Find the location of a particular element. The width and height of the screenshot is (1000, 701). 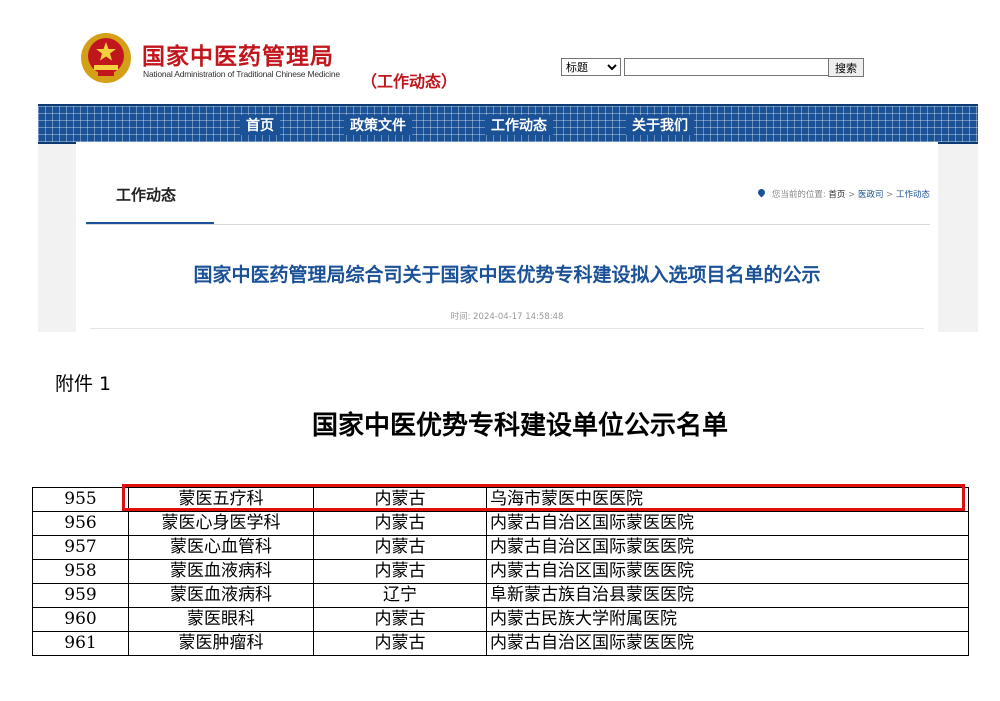

article-time-value: 2024-04-17 14:58:48 is located at coordinates (518, 317).